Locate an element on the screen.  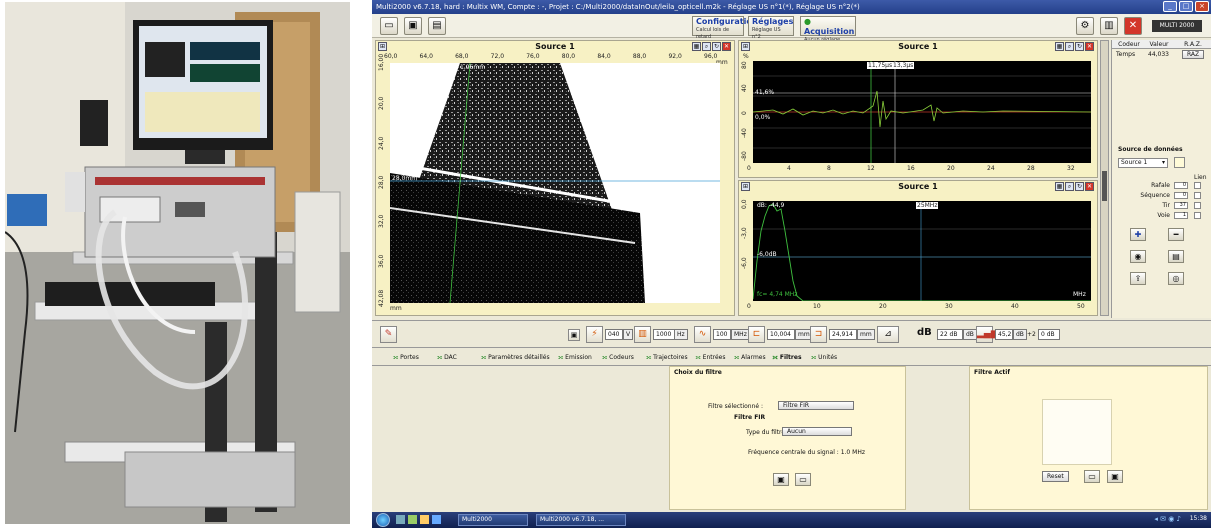
gain-field: 22 dB is located at coordinates (950, 334).